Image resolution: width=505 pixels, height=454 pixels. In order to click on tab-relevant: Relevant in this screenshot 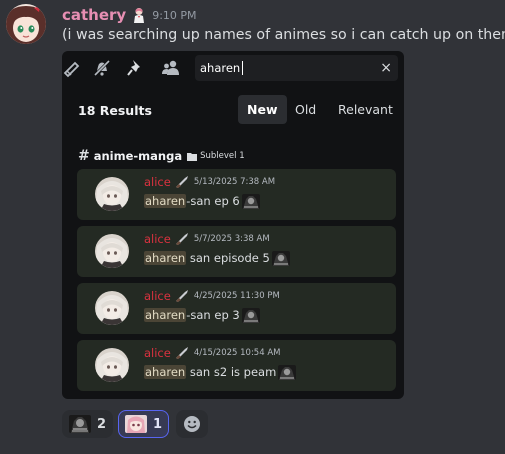, I will do `click(365, 109)`.